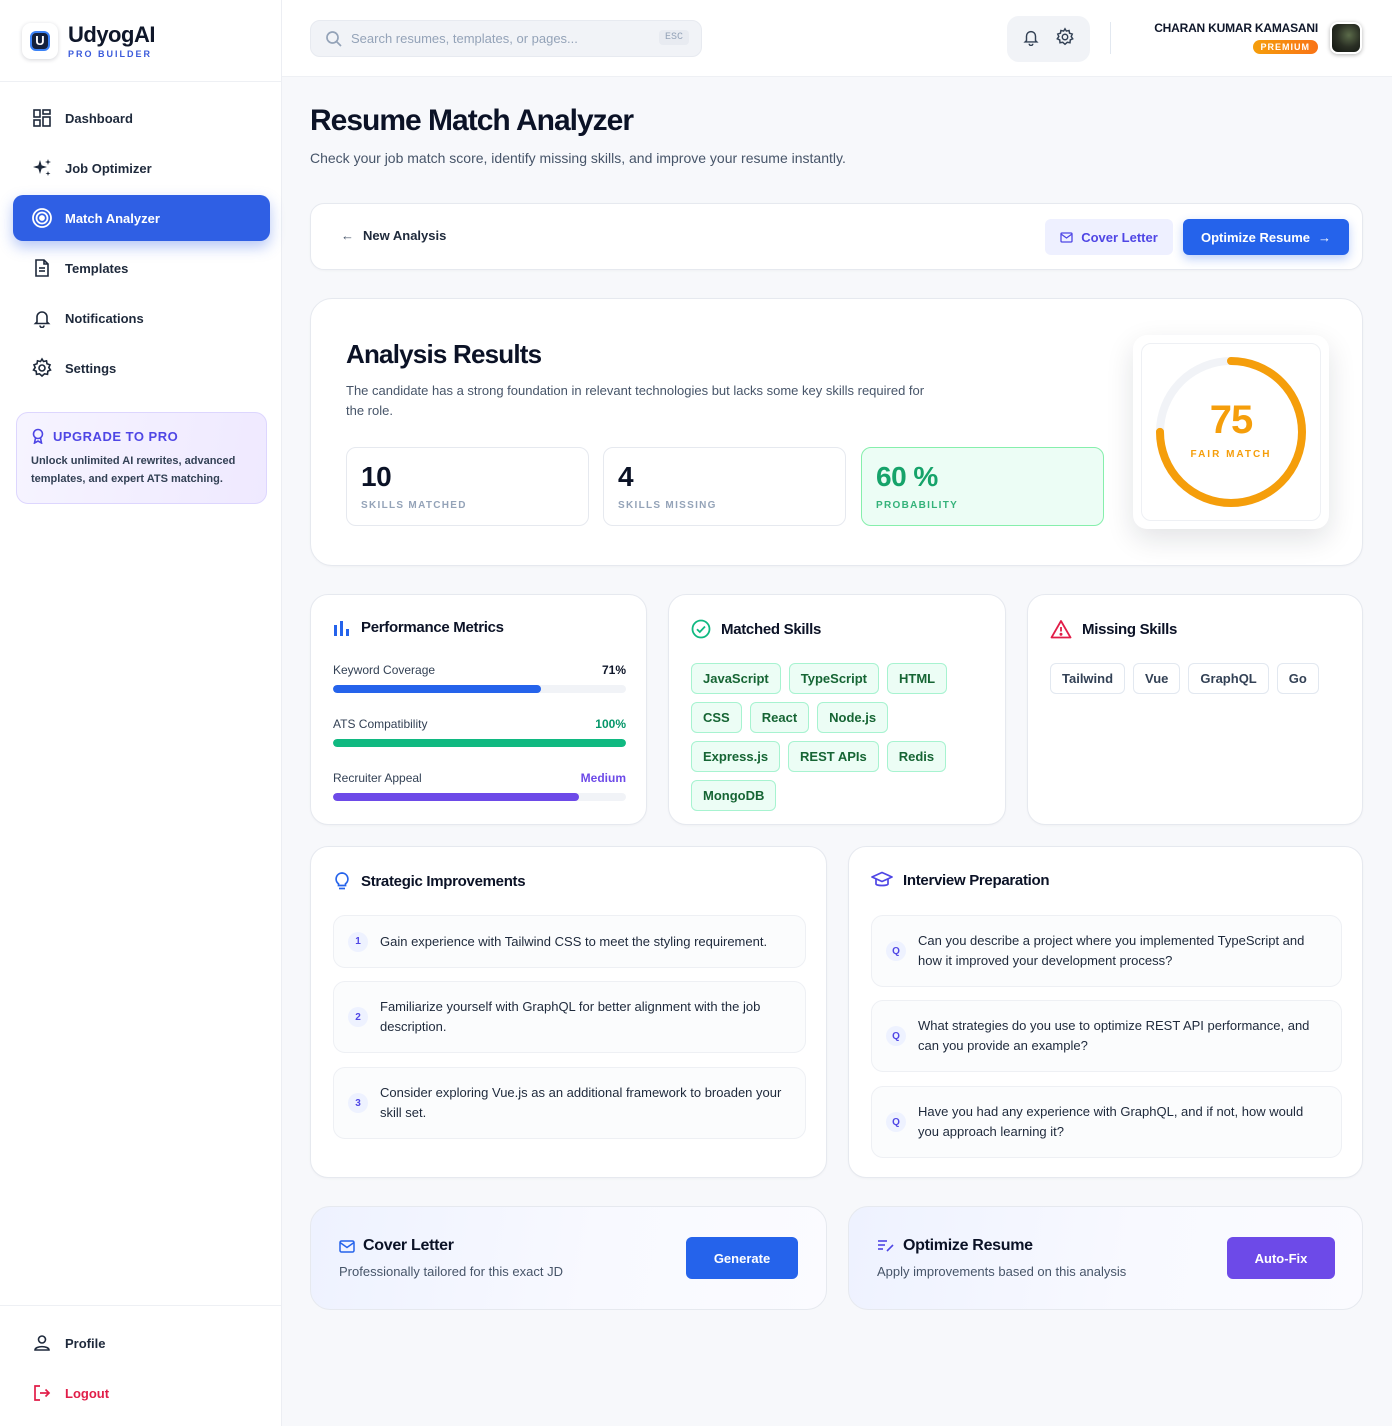 Image resolution: width=1392 pixels, height=1426 pixels. Describe the element at coordinates (1110, 38) in the screenshot. I see `divider` at that location.